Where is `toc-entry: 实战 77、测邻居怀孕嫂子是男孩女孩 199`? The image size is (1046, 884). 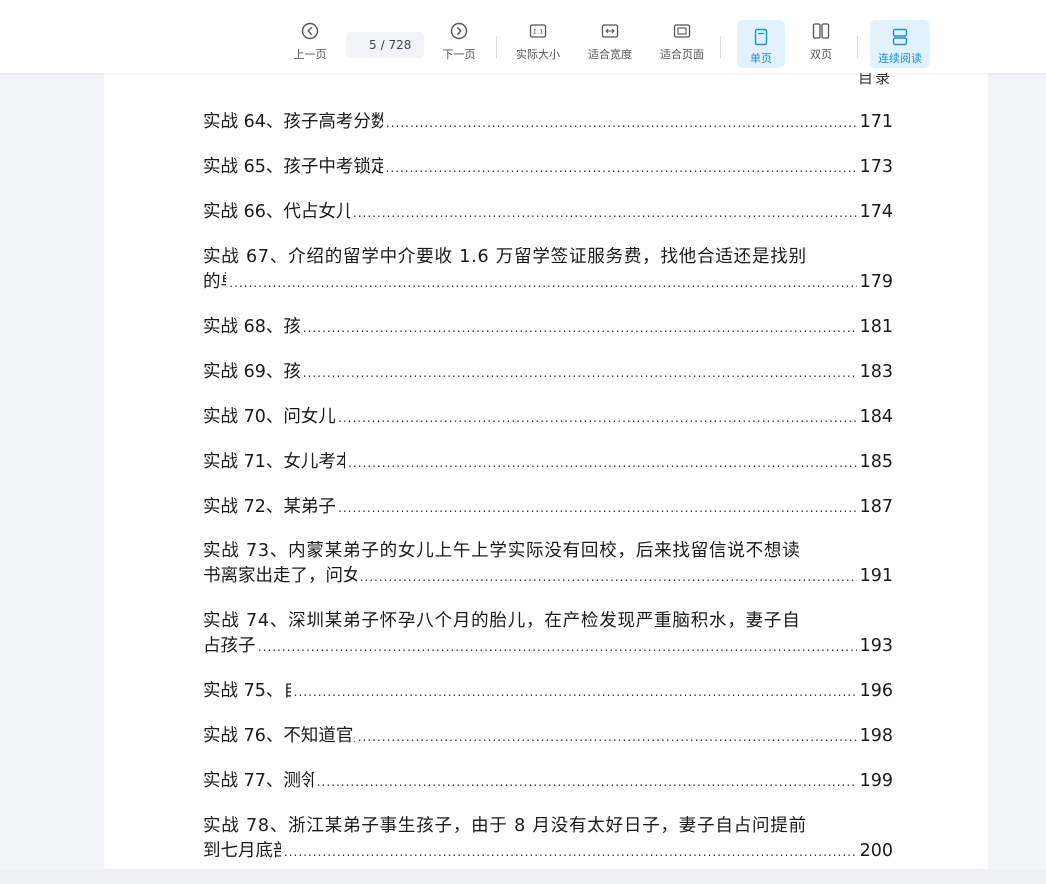 toc-entry: 实战 77、测邻居怀孕嫂子是男孩女孩 199 is located at coordinates (548, 781).